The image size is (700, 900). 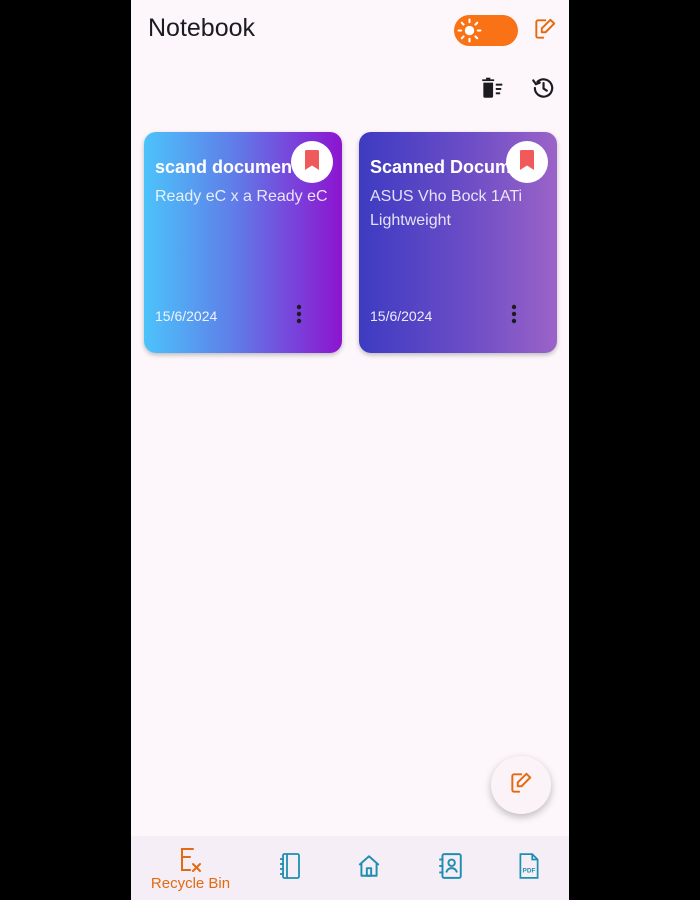 What do you see at coordinates (190, 883) in the screenshot?
I see `nav-label: Recycle Bin` at bounding box center [190, 883].